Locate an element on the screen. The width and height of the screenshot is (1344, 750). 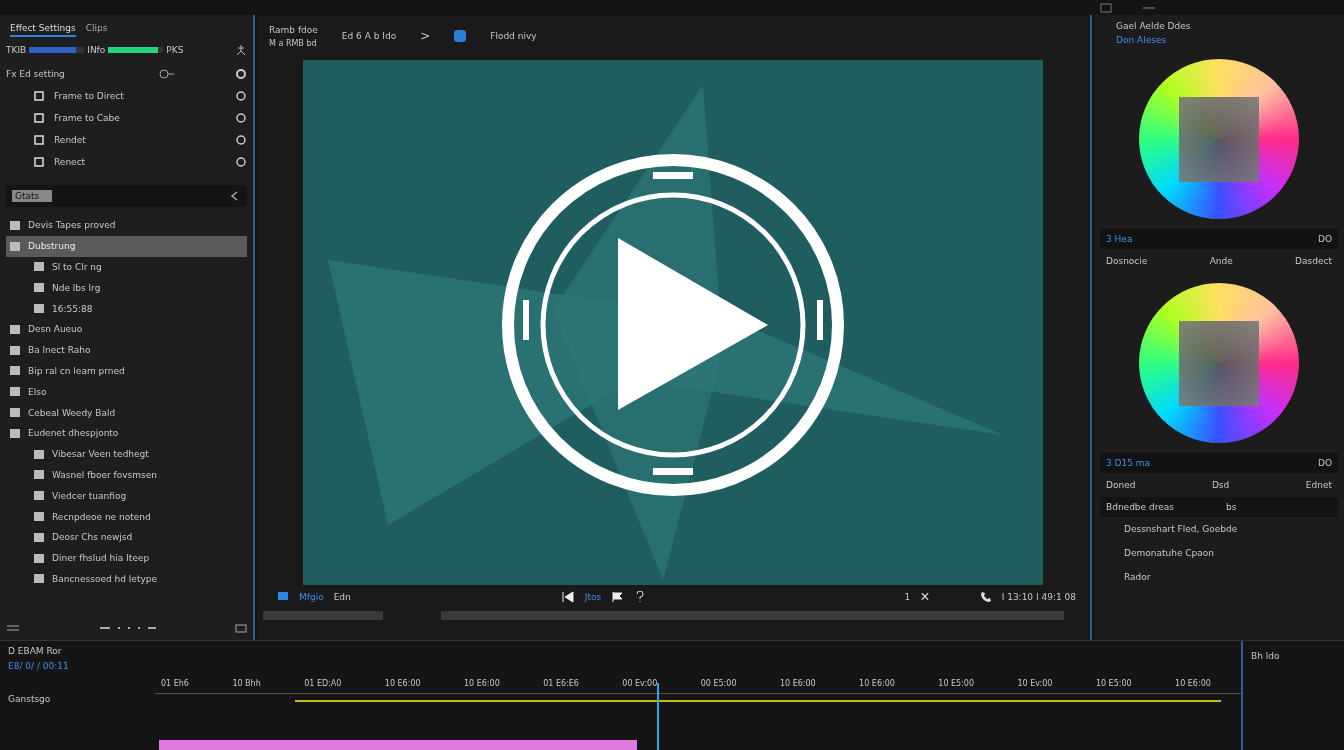
meter-label: TKIB is located at coordinates (16, 50).